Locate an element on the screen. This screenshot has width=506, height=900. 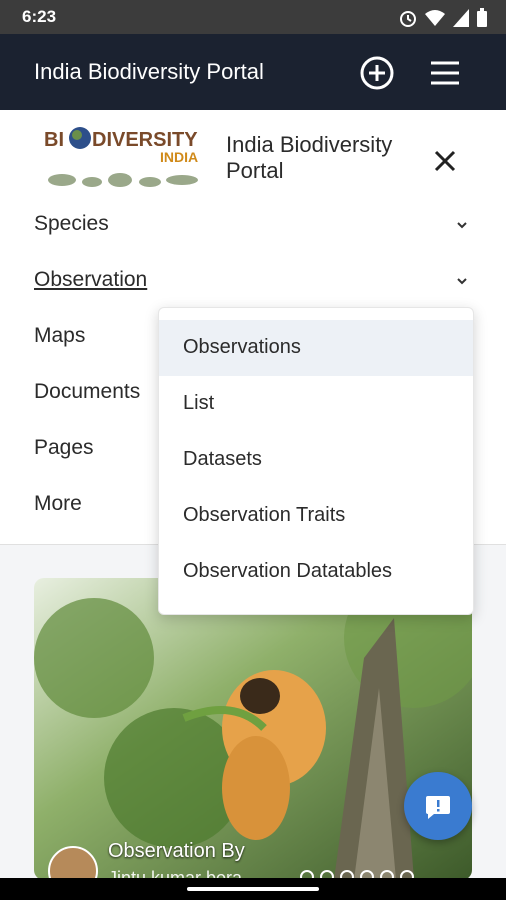
close-icon is located at coordinates (445, 161).